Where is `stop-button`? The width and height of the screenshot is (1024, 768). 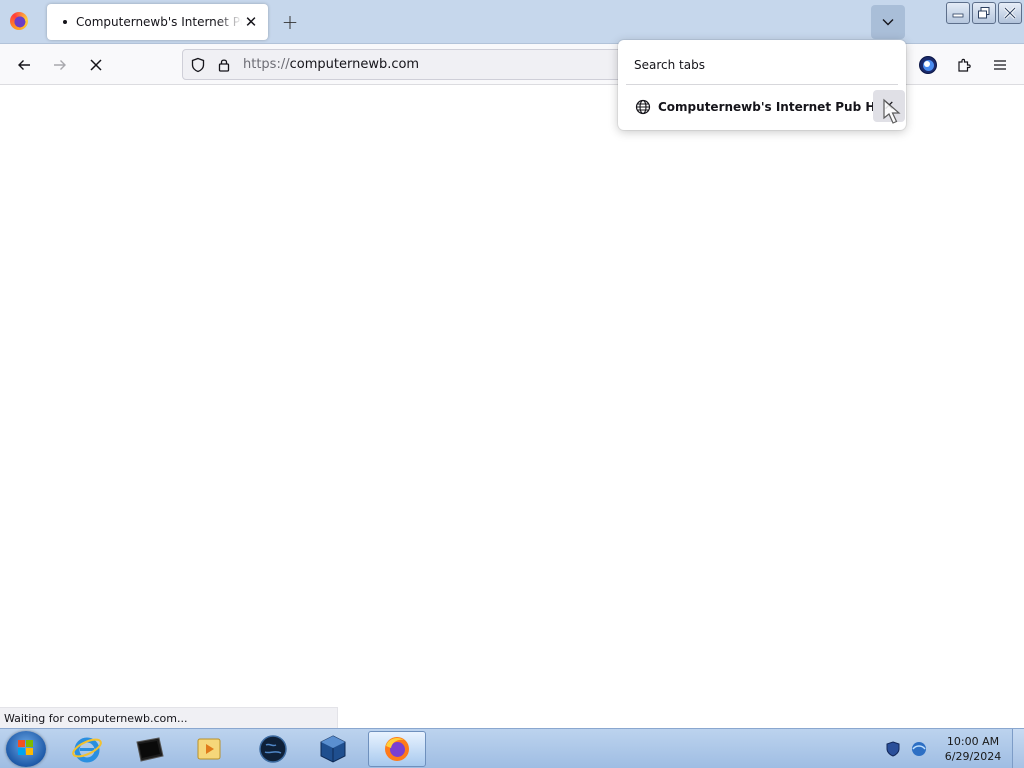 stop-button is located at coordinates (96, 65).